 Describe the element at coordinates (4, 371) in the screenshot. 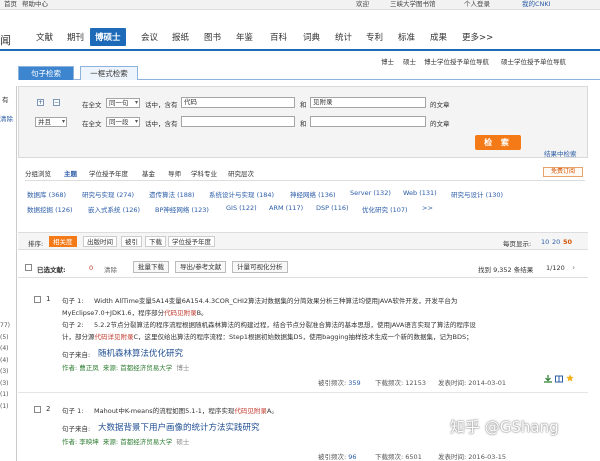

I see `sidebar-count-4: (3)` at that location.